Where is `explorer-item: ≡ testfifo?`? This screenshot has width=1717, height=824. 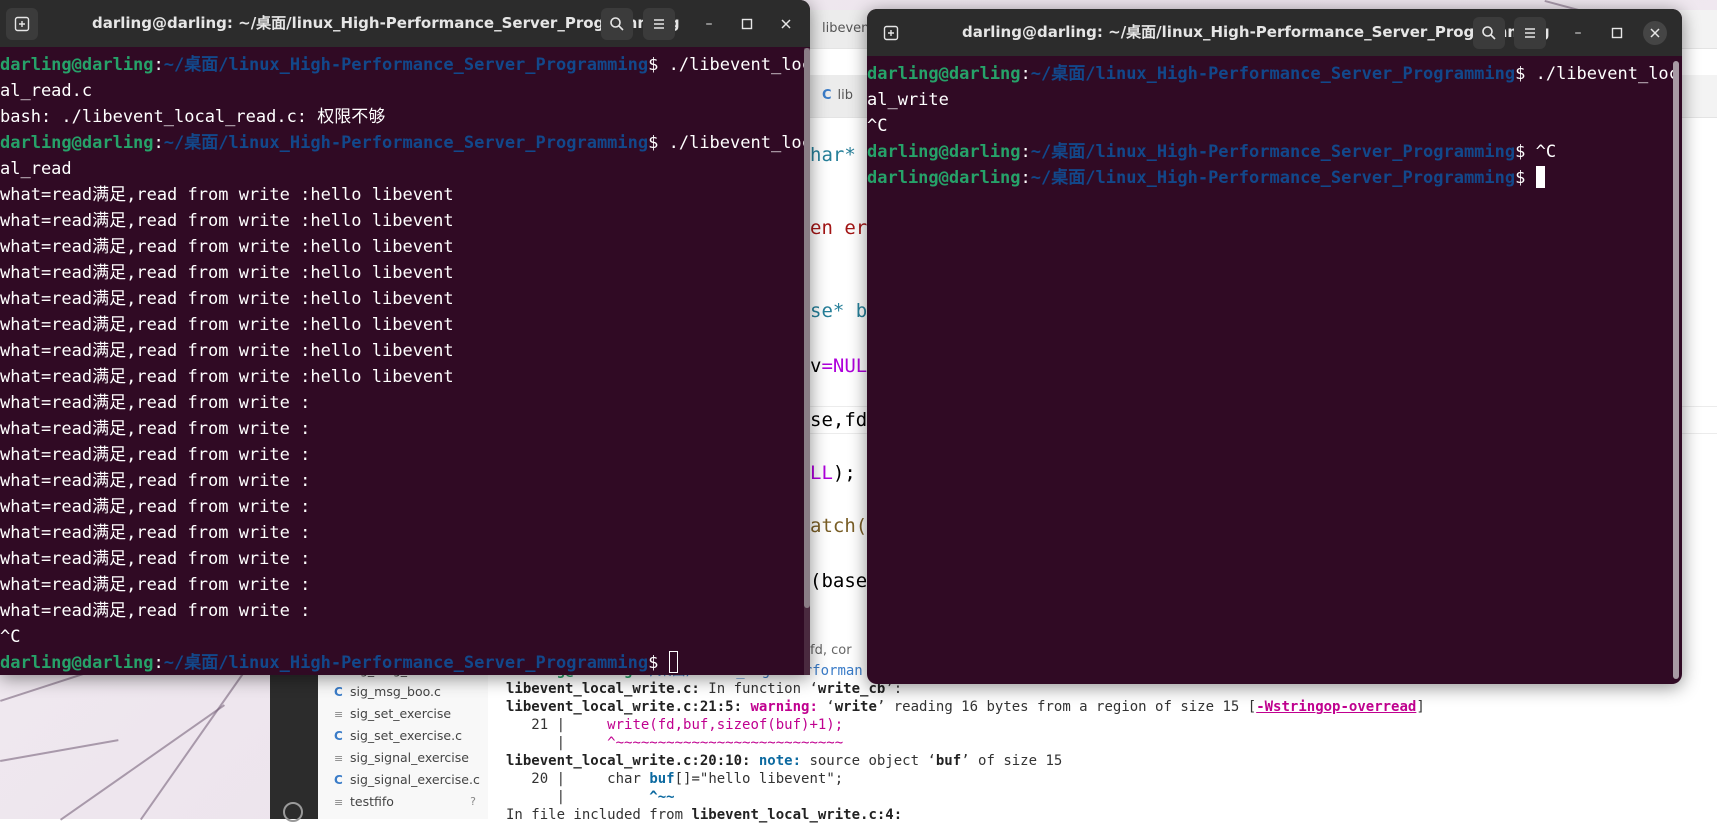
explorer-item: ≡ testfifo? is located at coordinates (409, 802).